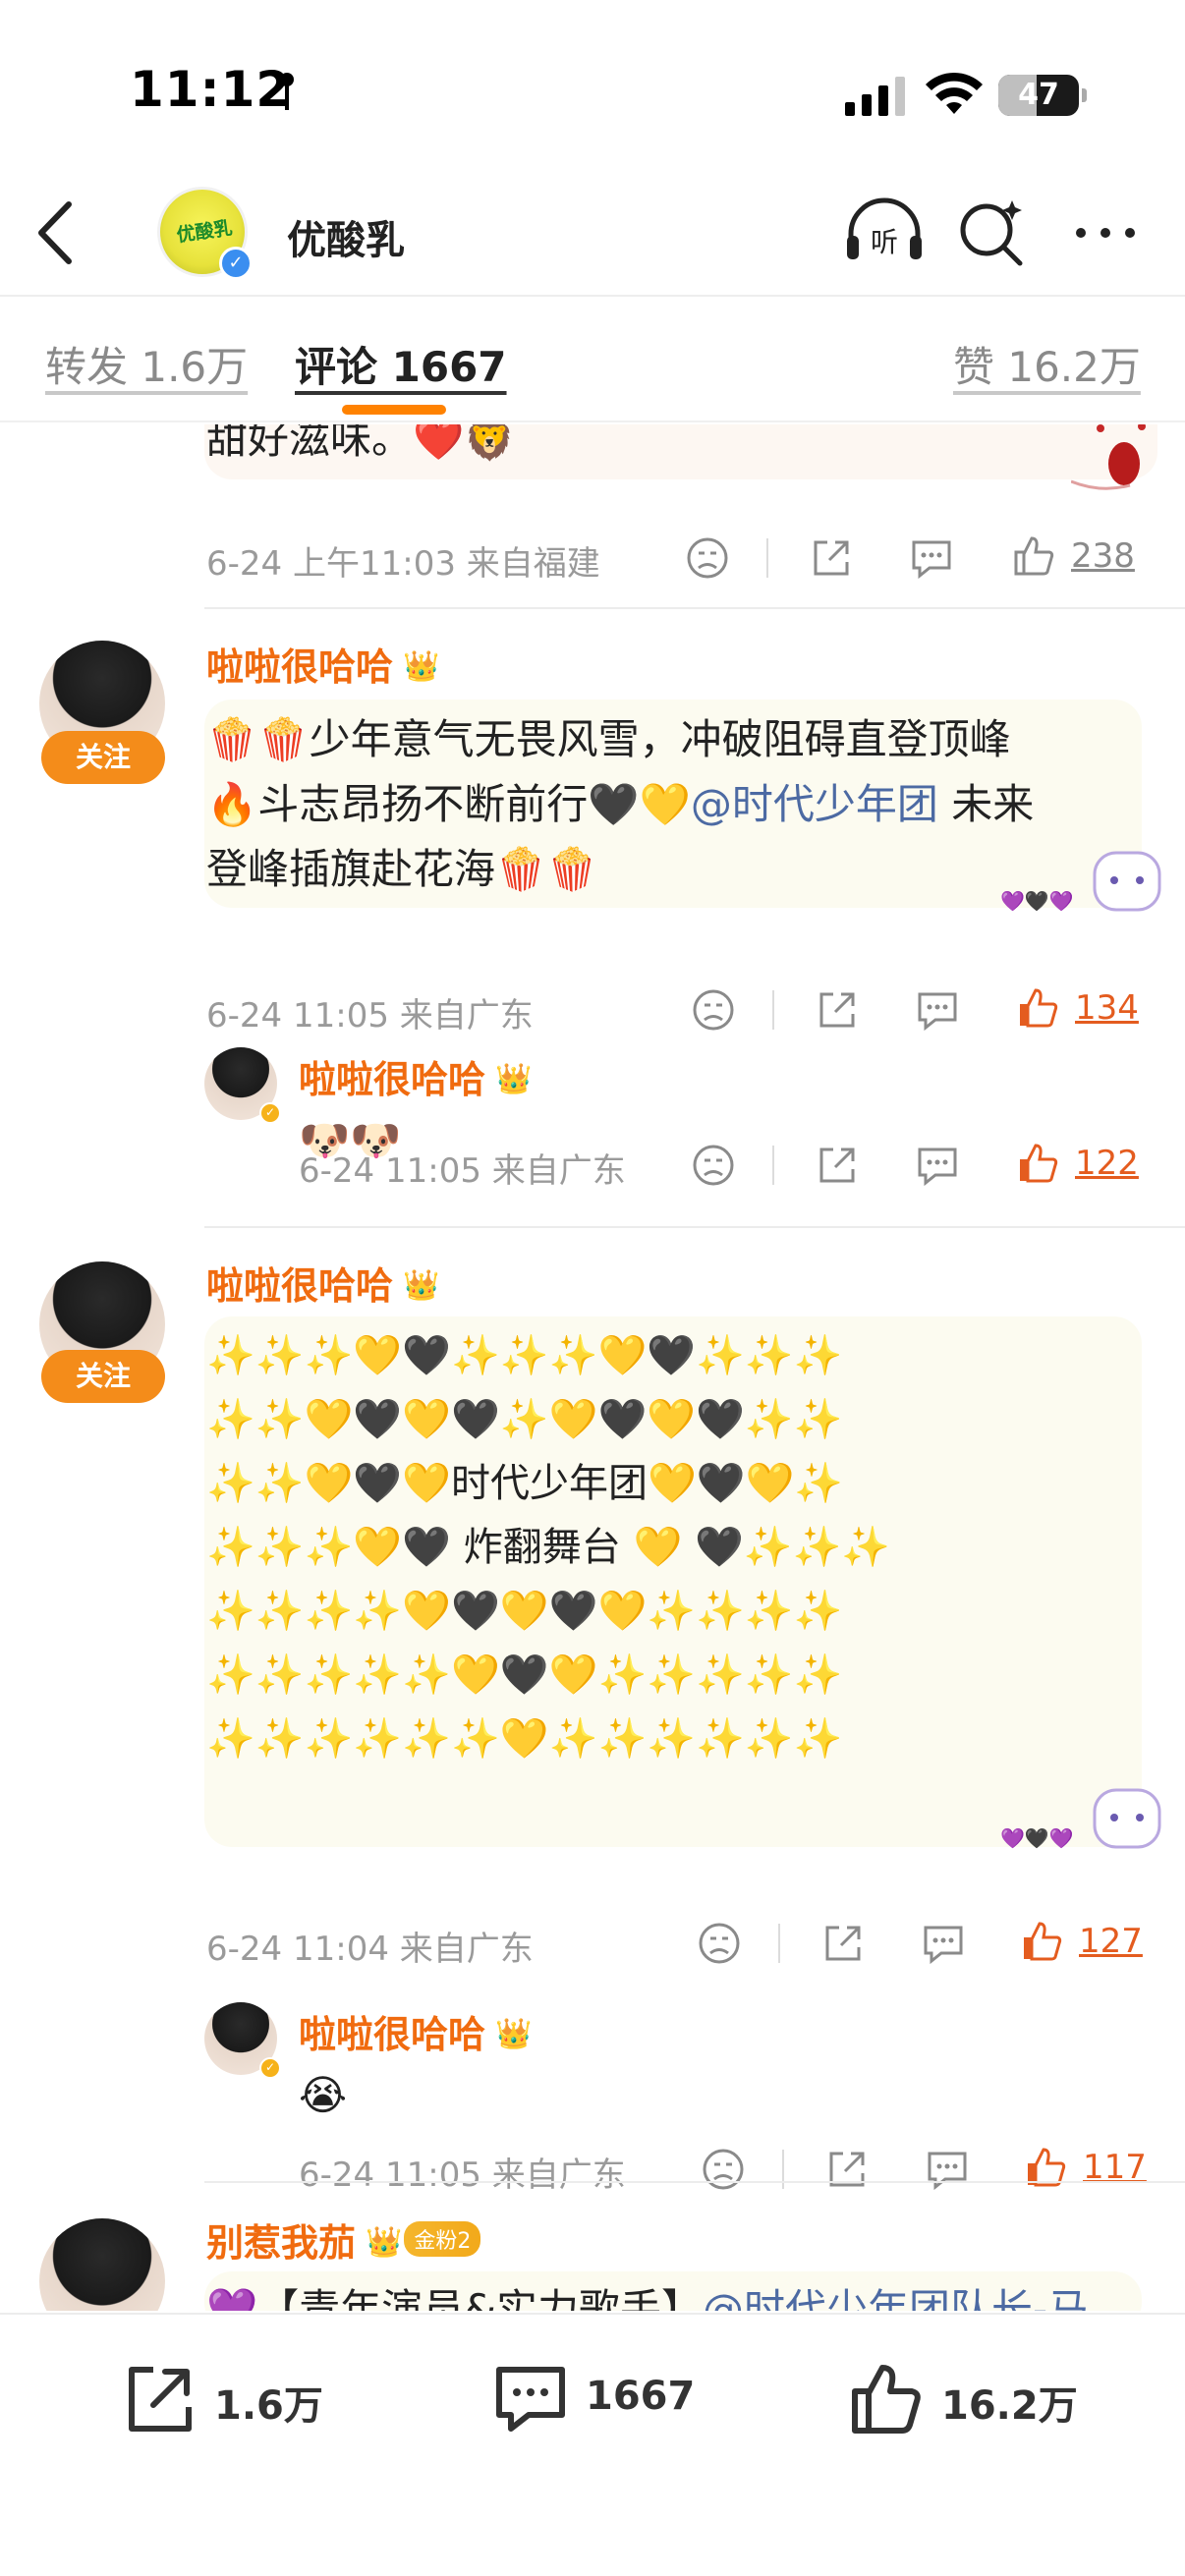  I want to click on comment-button: 1667, so click(609, 2399).